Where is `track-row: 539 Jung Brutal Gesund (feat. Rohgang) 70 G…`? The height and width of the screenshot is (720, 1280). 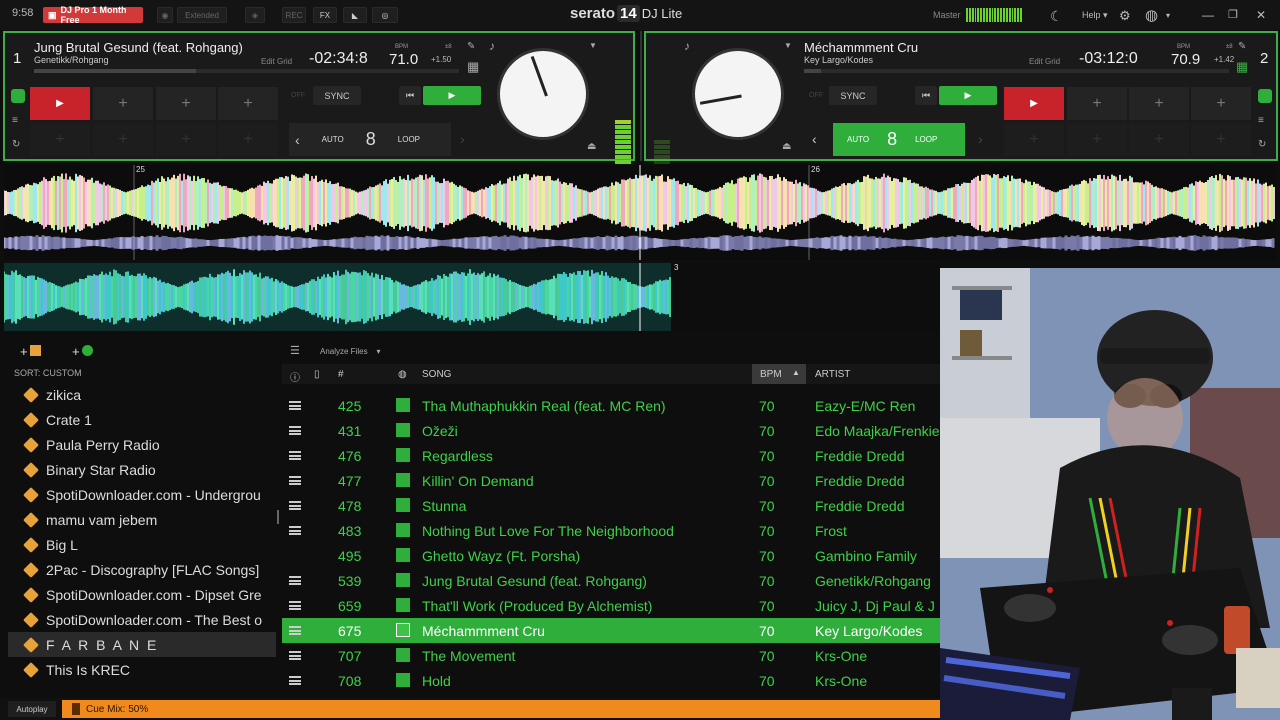
track-row: 539 Jung Brutal Gesund (feat. Rohgang) 70 G… is located at coordinates (611, 580).